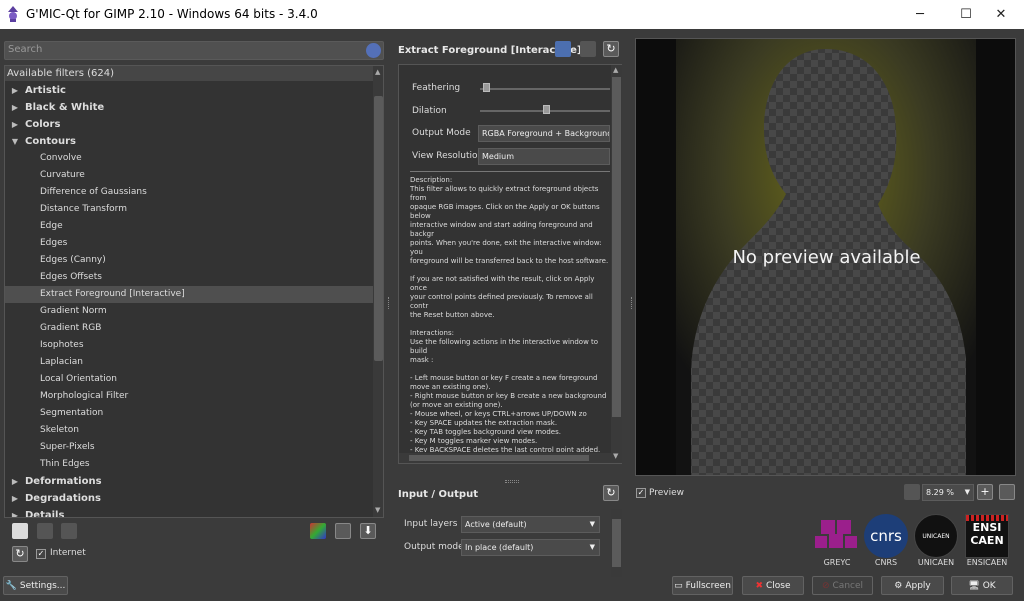 The image size is (1024, 601). What do you see at coordinates (343, 531) in the screenshot?
I see `list-view-icon` at bounding box center [343, 531].